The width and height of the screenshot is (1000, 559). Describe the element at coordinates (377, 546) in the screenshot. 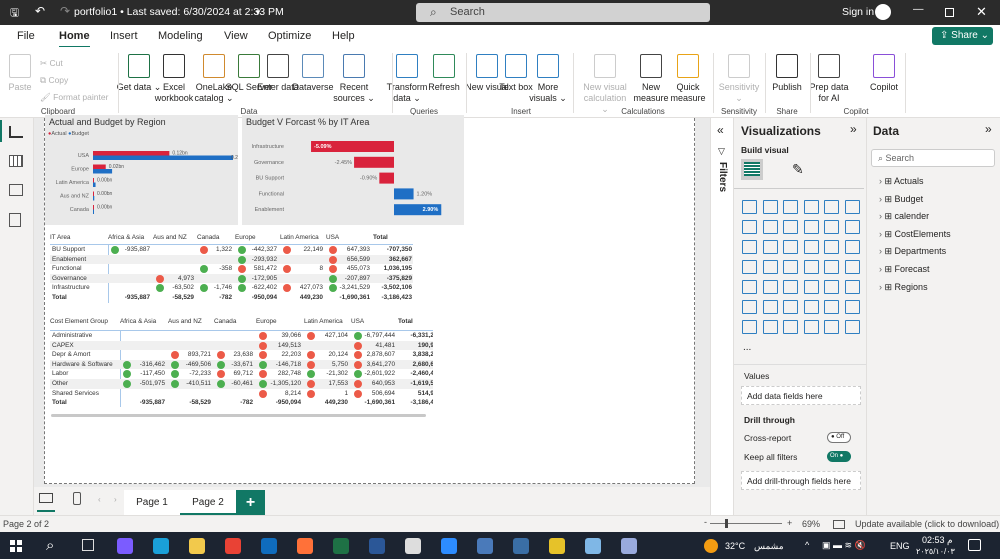

I see `word-taskbar-icon` at that location.